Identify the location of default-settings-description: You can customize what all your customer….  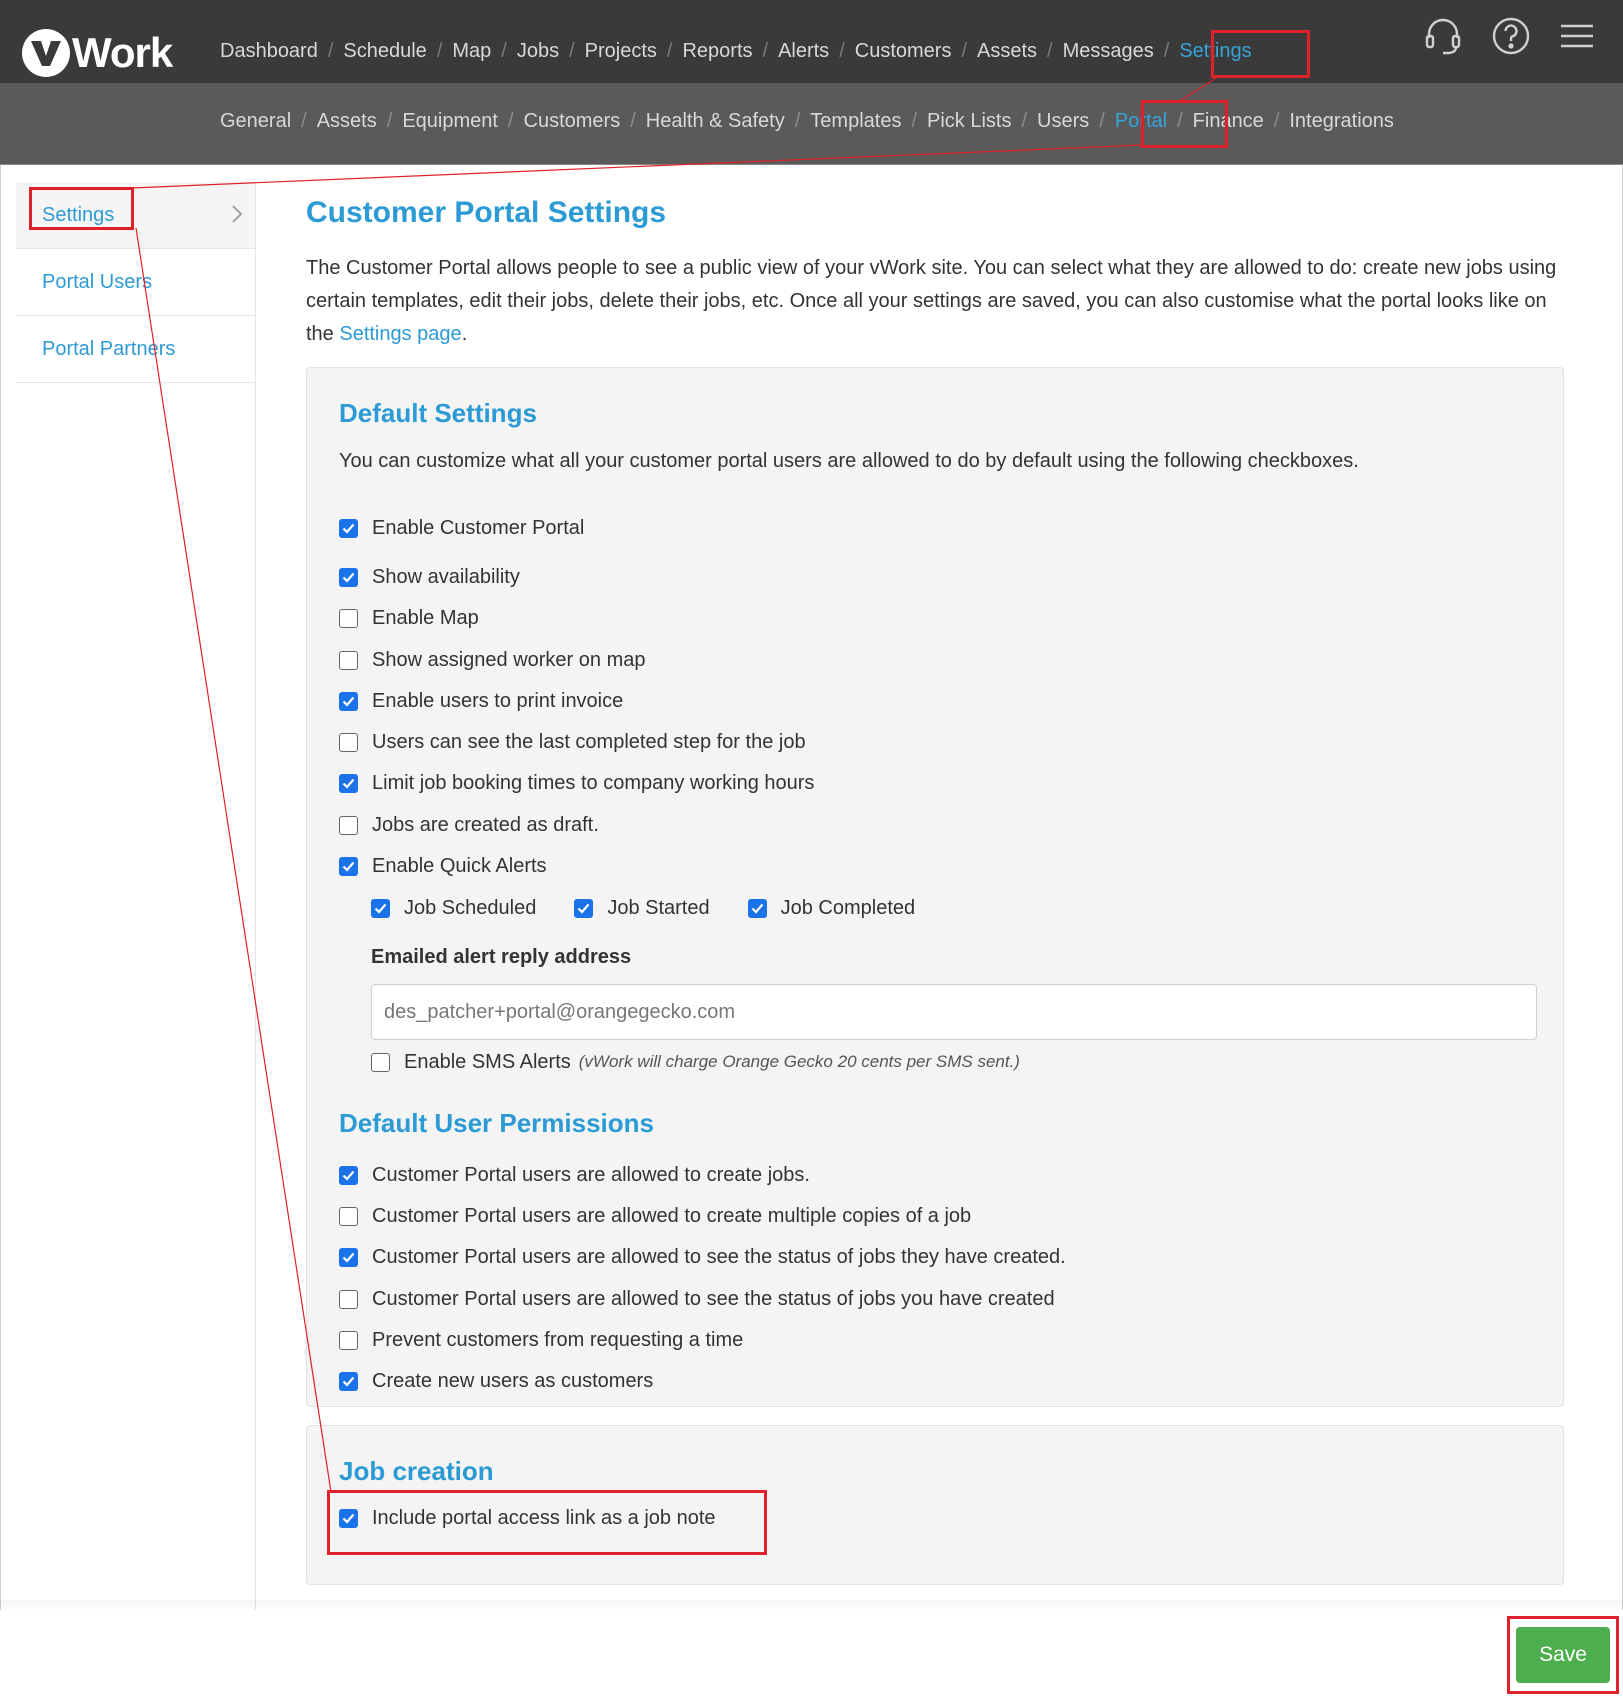
(849, 461).